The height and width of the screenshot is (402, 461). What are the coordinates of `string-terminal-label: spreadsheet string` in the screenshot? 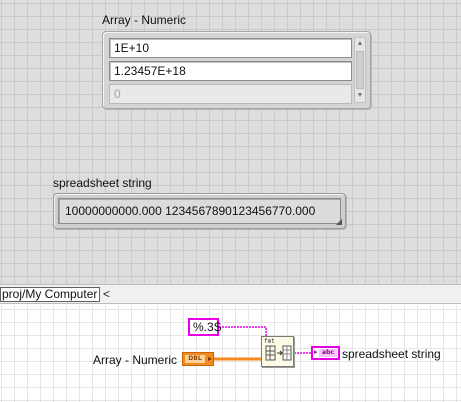 It's located at (391, 354).